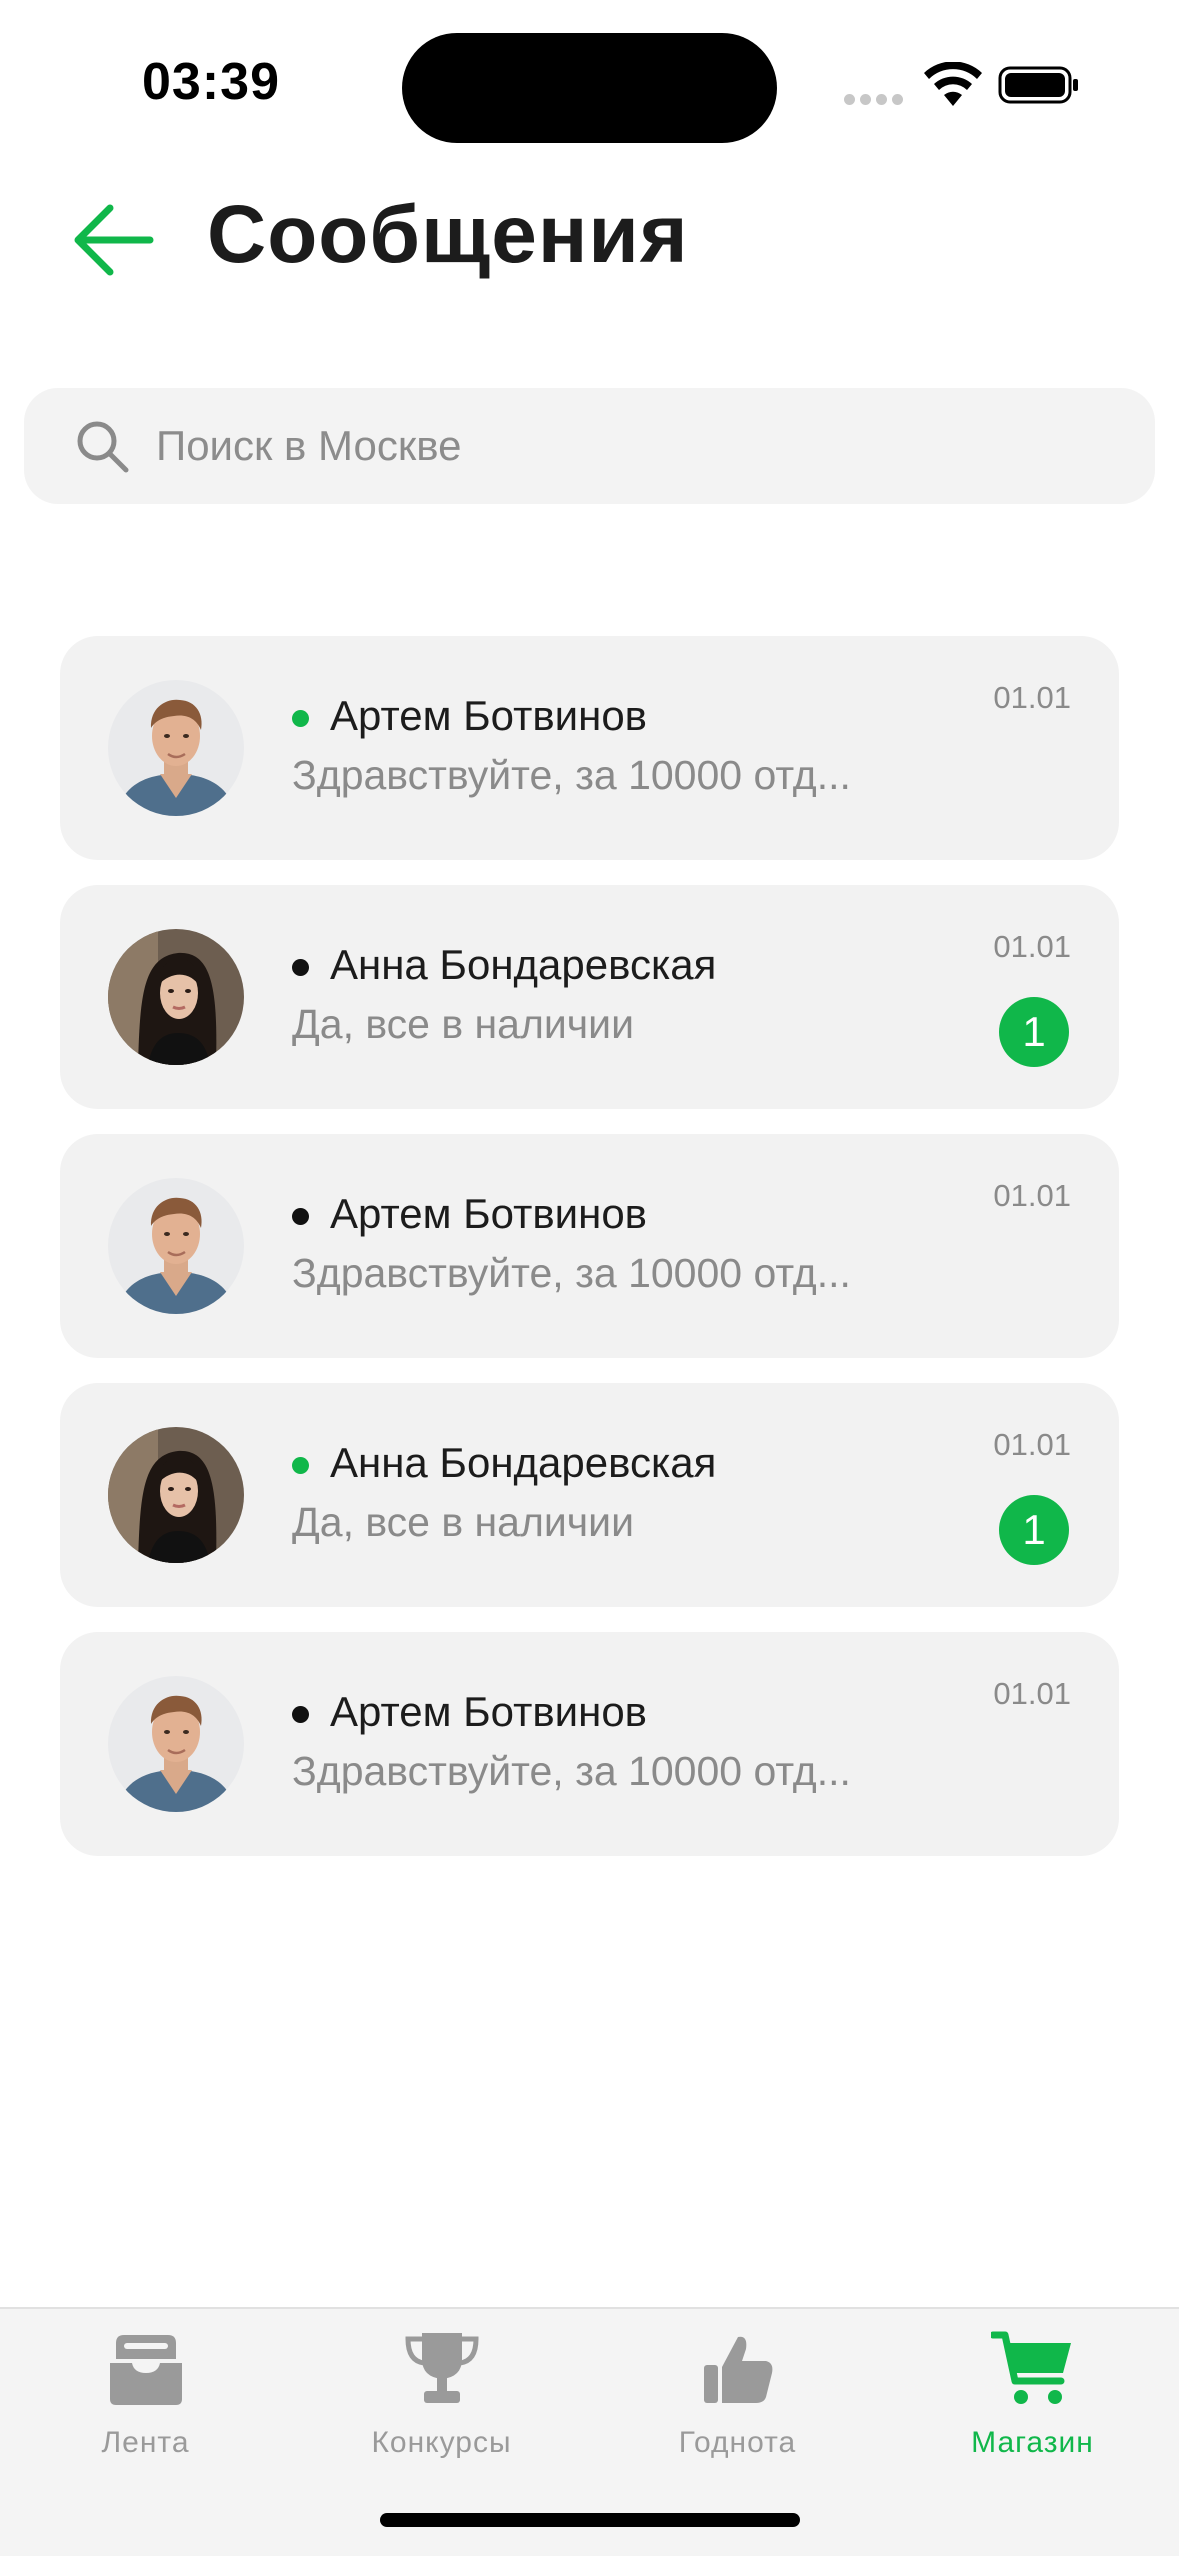 The image size is (1179, 2556). I want to click on tab-recommended: Годнота, so click(737, 2384).